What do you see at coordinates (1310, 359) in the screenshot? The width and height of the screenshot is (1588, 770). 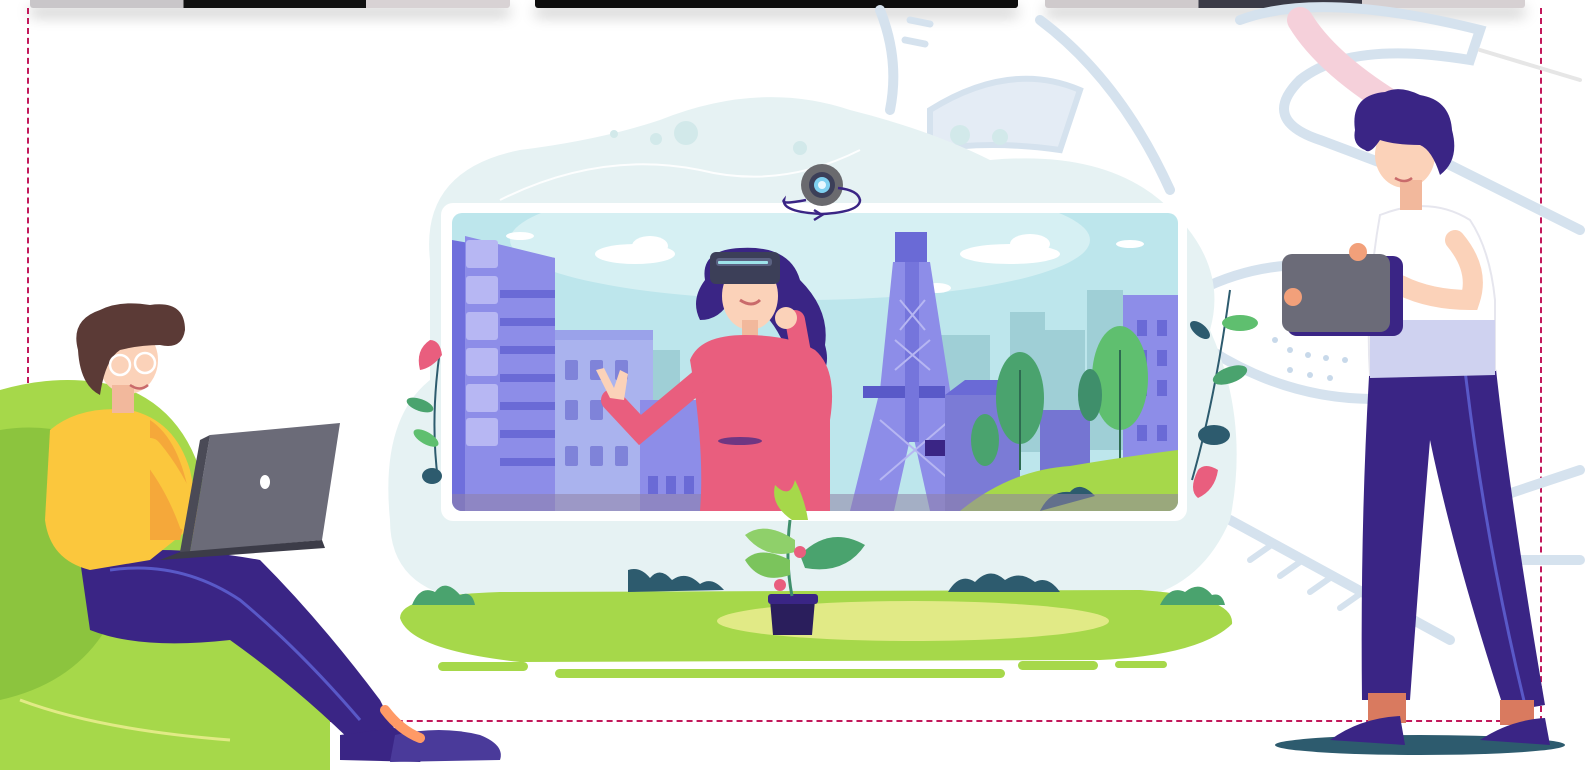 I see `decorative-dots` at bounding box center [1310, 359].